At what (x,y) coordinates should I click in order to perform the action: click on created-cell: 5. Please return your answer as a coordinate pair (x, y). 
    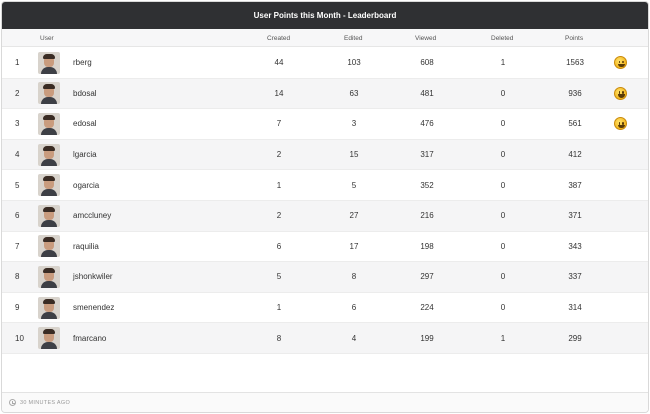
    Looking at the image, I should click on (279, 277).